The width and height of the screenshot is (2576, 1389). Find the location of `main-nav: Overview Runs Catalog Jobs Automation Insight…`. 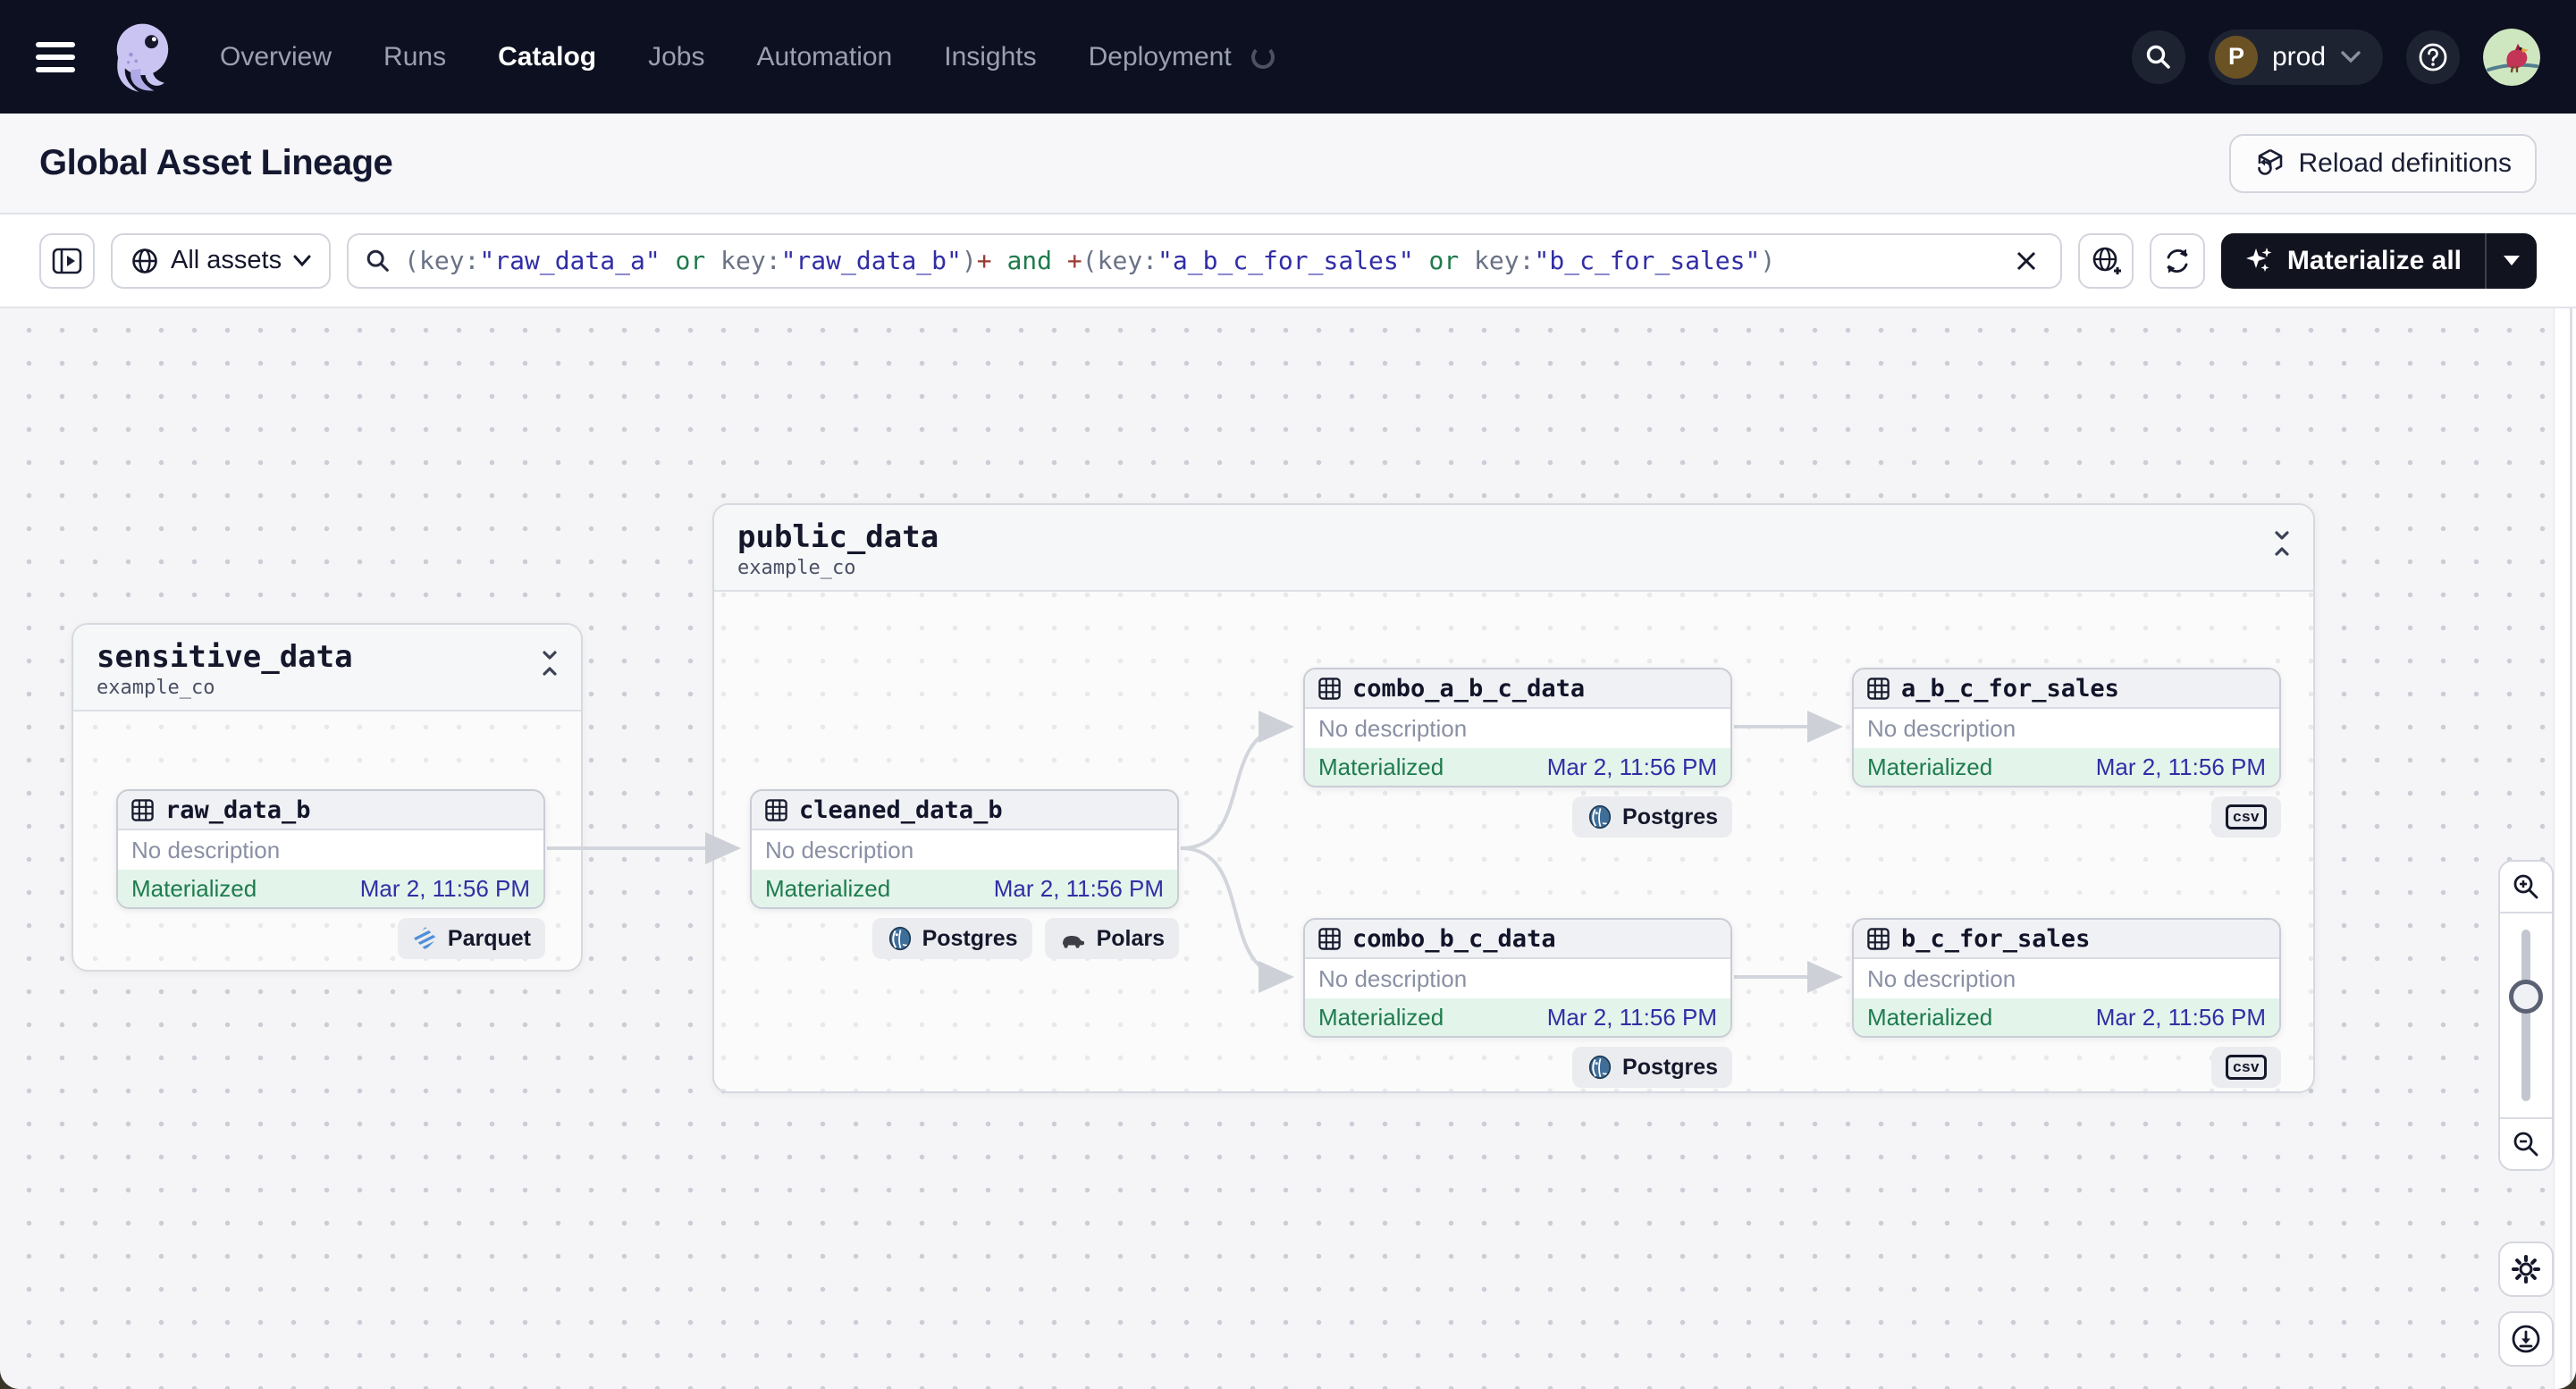

main-nav: Overview Runs Catalog Jobs Automation Insight… is located at coordinates (726, 57).